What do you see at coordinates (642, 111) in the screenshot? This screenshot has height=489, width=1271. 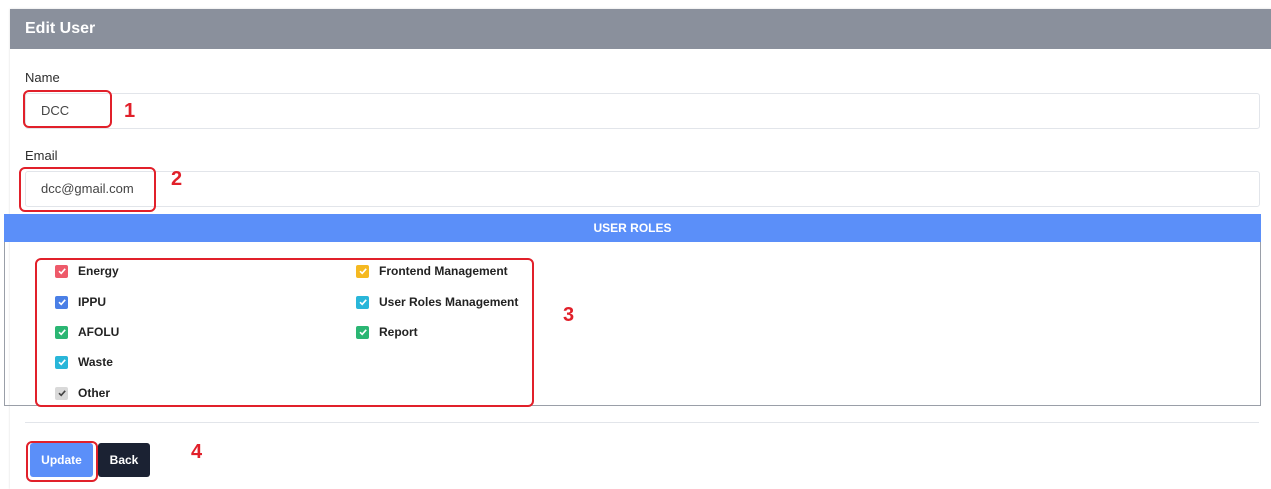 I see `name-input: DCC` at bounding box center [642, 111].